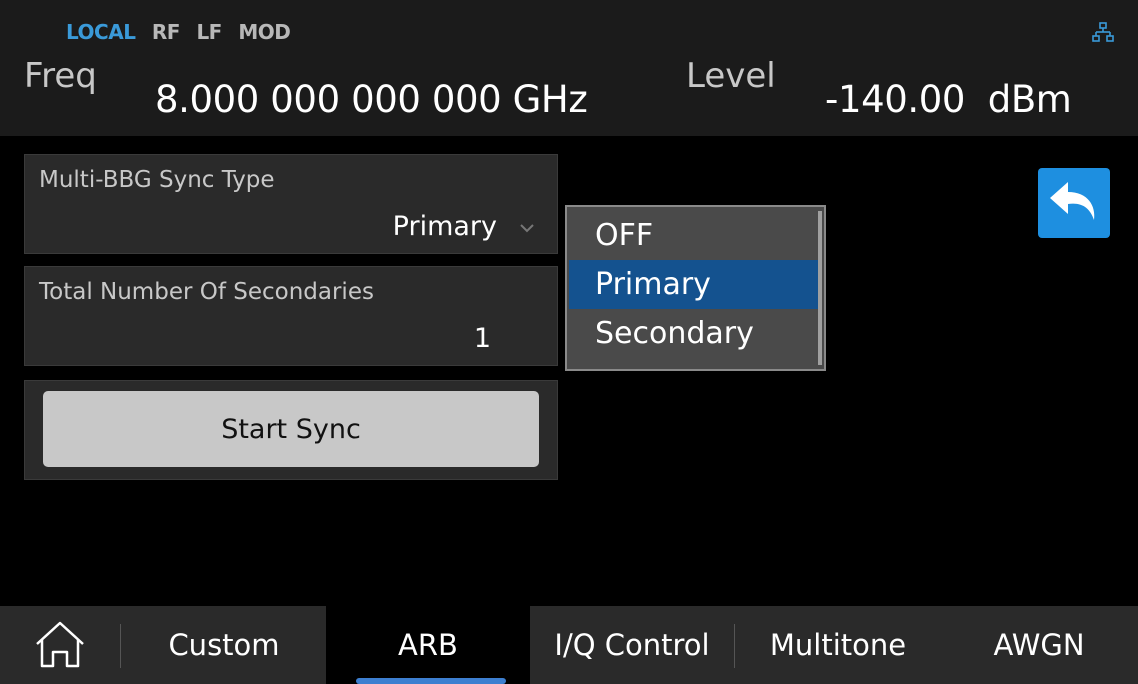 This screenshot has width=1138, height=684. I want to click on secondaries-field: Total Number Of Secondaries 1, so click(291, 316).